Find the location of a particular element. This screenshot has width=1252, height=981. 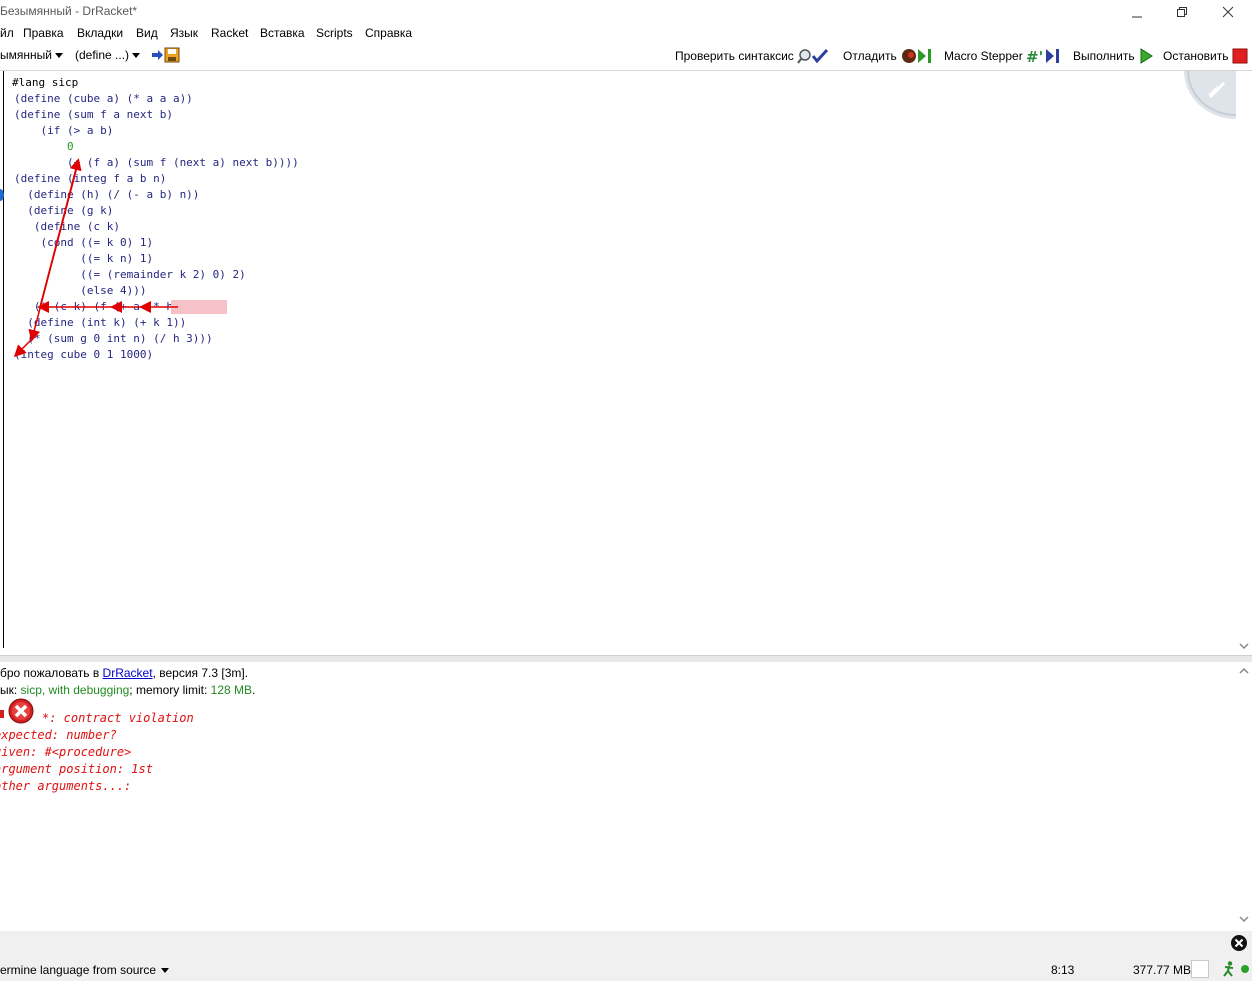

save-button is located at coordinates (164, 55).